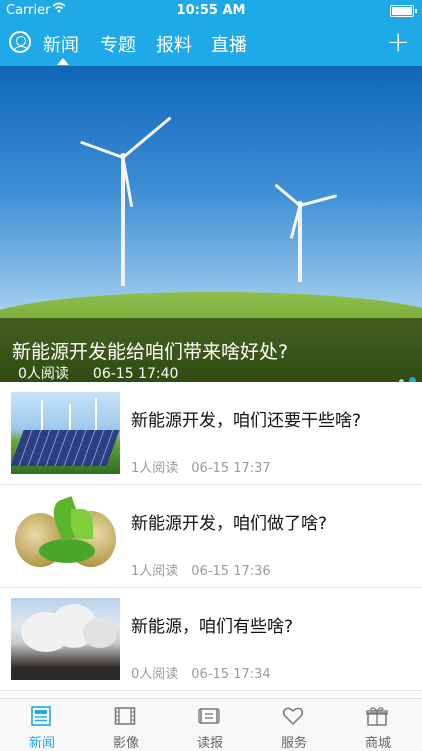 The image size is (422, 751). Describe the element at coordinates (41, 743) in the screenshot. I see `tabbar-label: 新闻` at that location.